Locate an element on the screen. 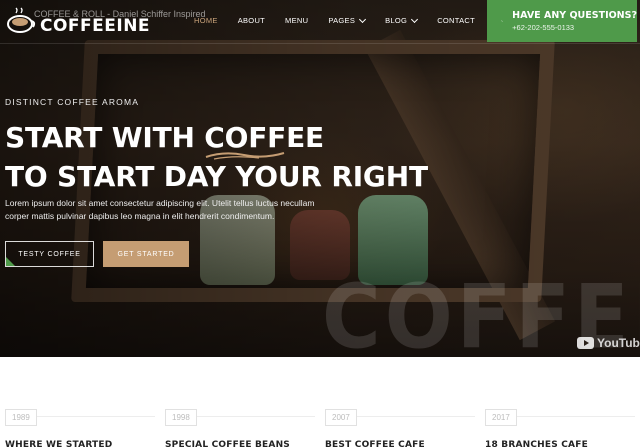 This screenshot has width=640, height=448. nav-label: MENU is located at coordinates (297, 20).